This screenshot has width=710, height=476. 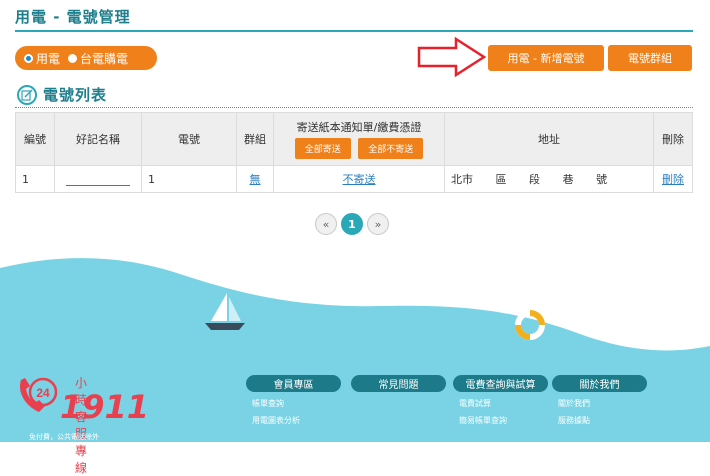 I want to click on radio-unselected-icon, so click(x=73, y=58).